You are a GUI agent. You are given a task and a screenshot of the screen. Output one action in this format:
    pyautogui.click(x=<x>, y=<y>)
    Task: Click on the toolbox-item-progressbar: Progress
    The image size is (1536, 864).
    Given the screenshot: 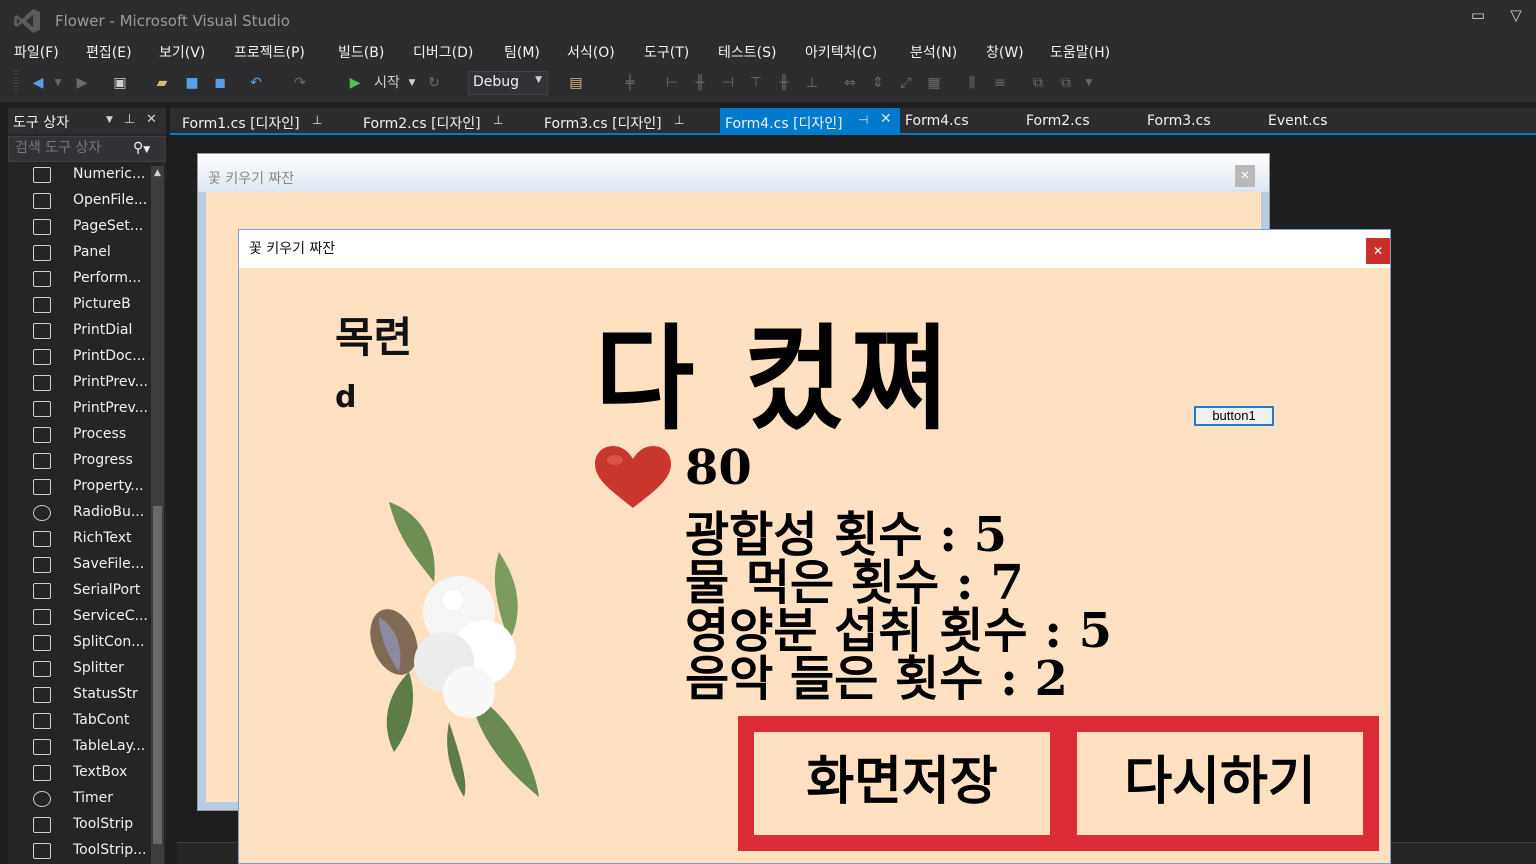 What is the action you would take?
    pyautogui.click(x=78, y=461)
    